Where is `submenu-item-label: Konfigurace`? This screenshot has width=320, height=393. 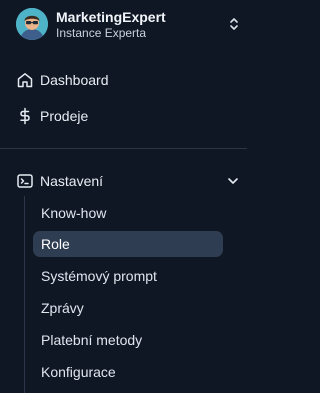
submenu-item-label: Konfigurace is located at coordinates (78, 372).